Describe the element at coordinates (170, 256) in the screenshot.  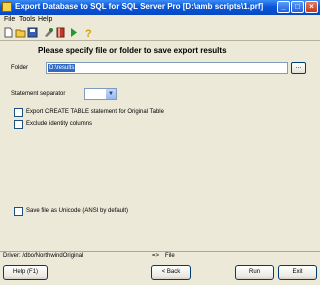
I see `status-target: File` at that location.